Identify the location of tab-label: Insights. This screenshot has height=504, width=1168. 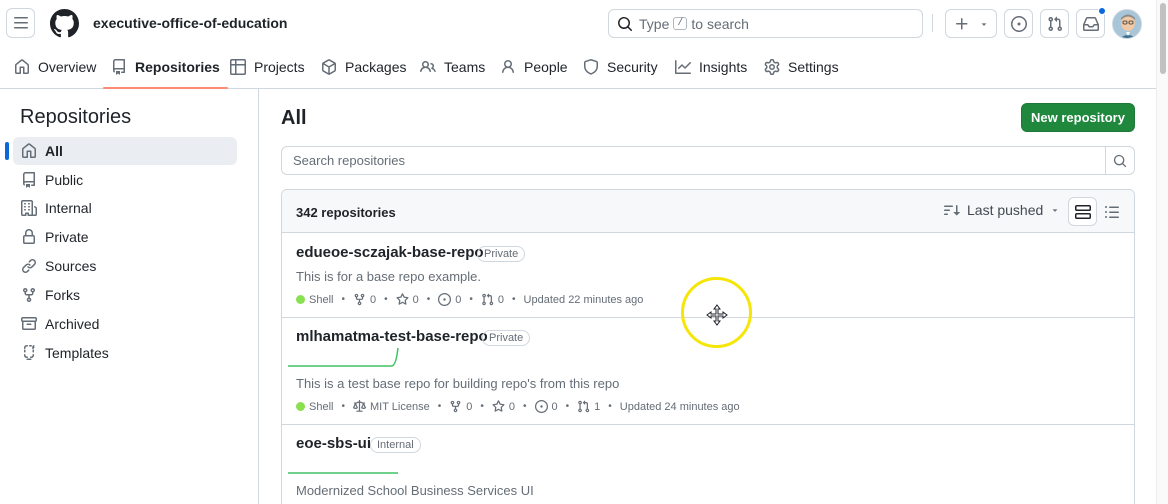
(723, 67).